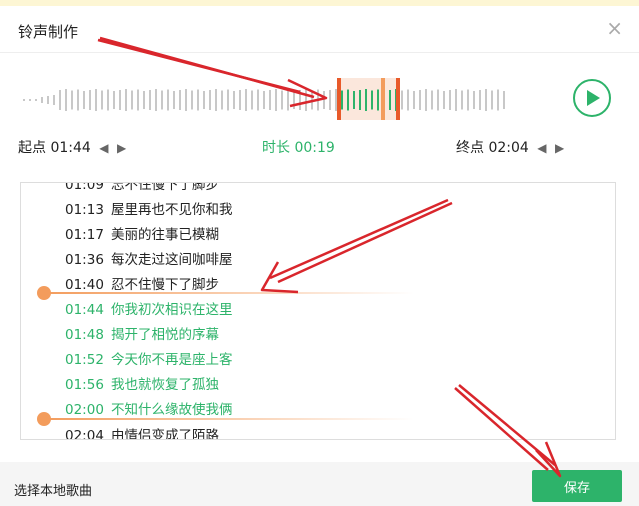  What do you see at coordinates (142, 333) in the screenshot?
I see `lyric-row: 01:48 揭开了相悦的序幕` at bounding box center [142, 333].